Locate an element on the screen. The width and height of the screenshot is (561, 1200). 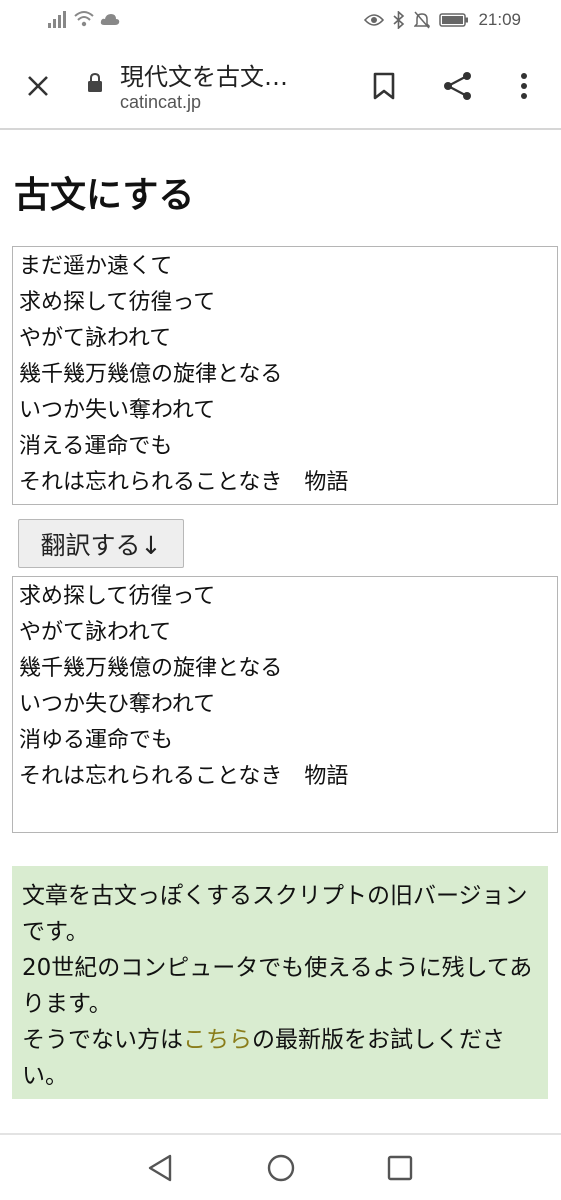
bookmark-icon is located at coordinates (384, 86).